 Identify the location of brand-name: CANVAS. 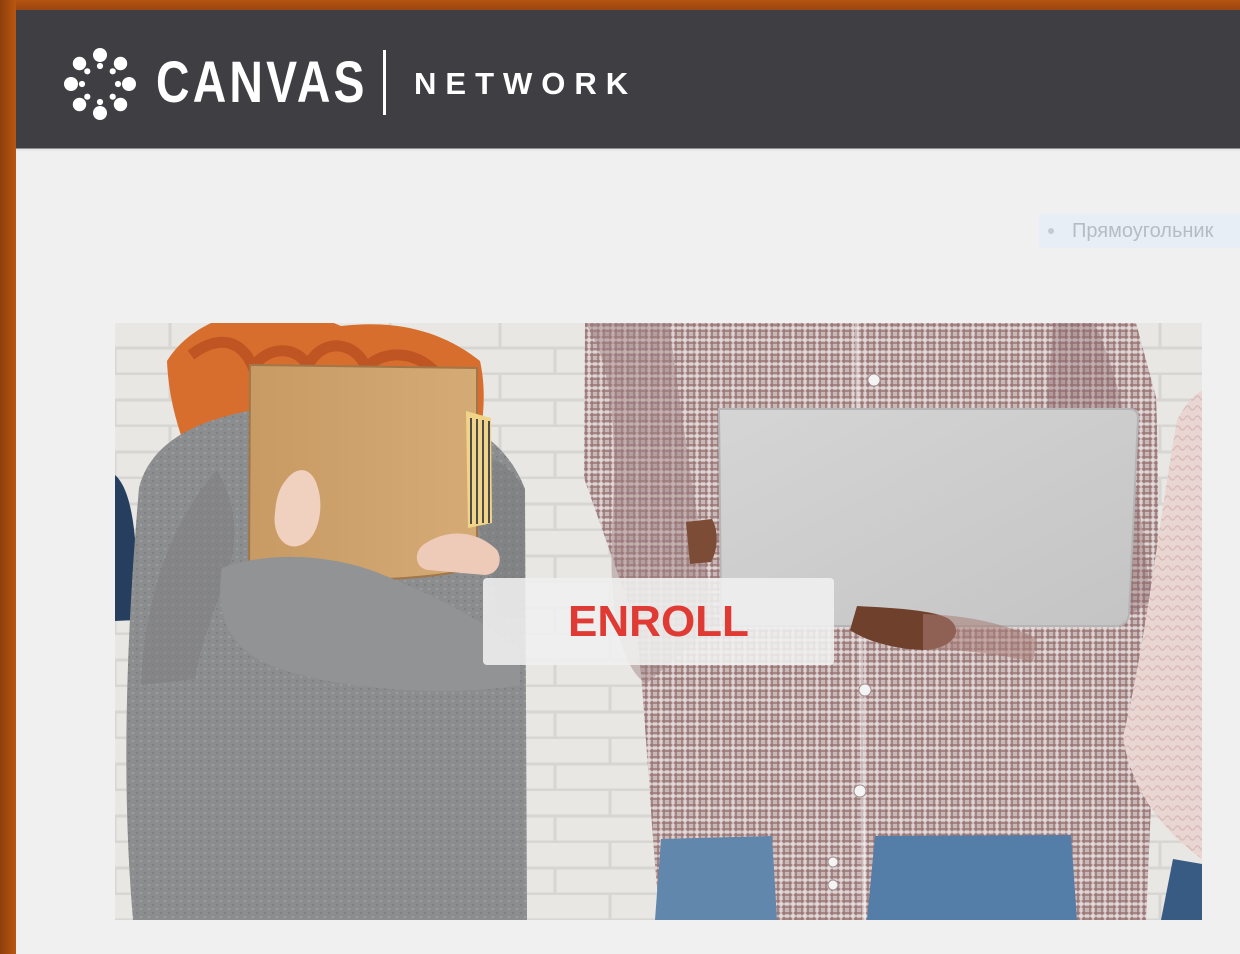
(262, 83).